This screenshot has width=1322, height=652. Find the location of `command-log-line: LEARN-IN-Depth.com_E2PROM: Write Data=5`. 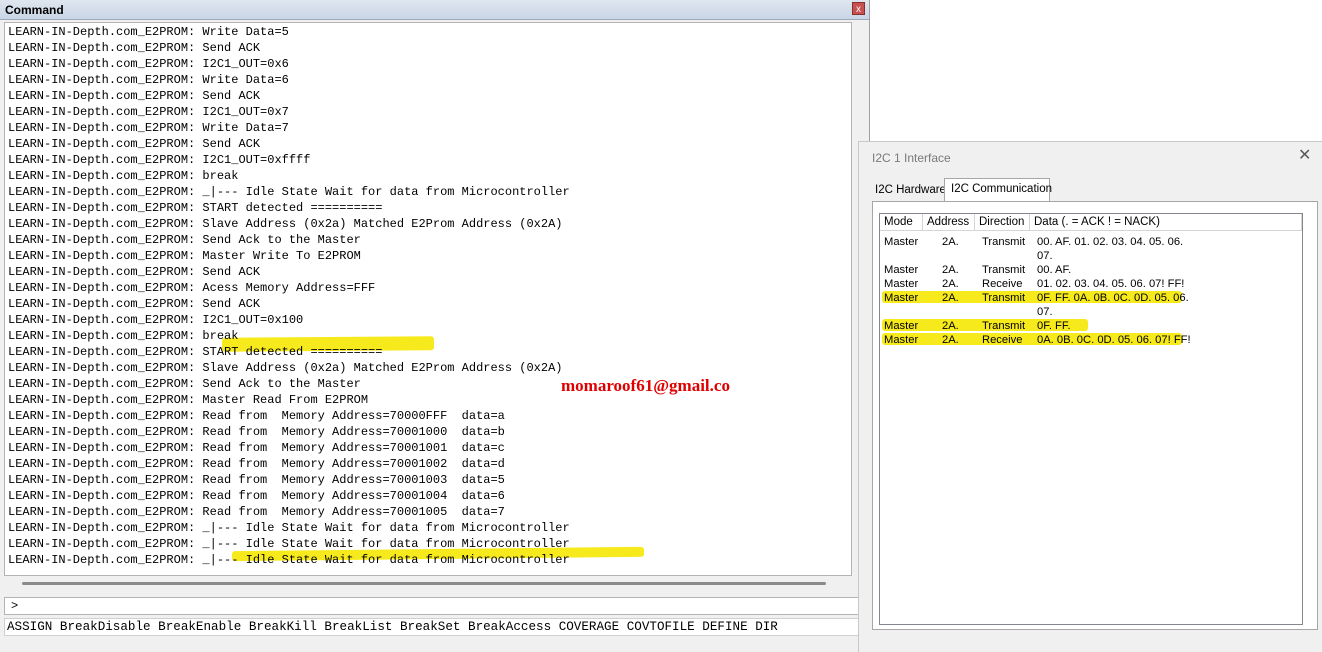

command-log-line: LEARN-IN-Depth.com_E2PROM: Write Data=5 is located at coordinates (148, 32).